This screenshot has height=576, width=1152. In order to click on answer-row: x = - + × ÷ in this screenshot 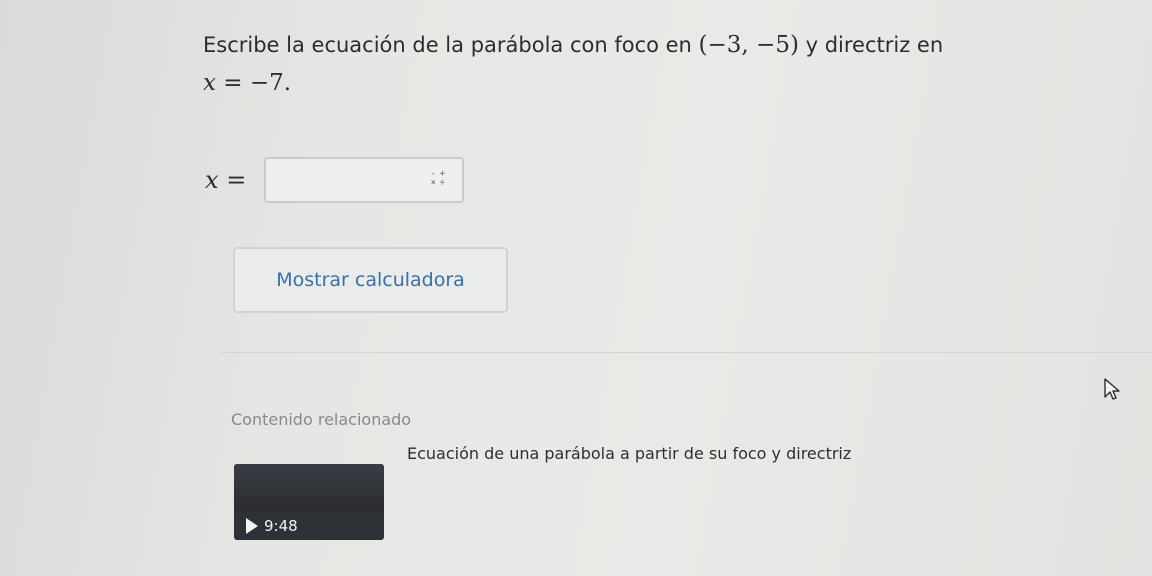, I will do `click(335, 180)`.